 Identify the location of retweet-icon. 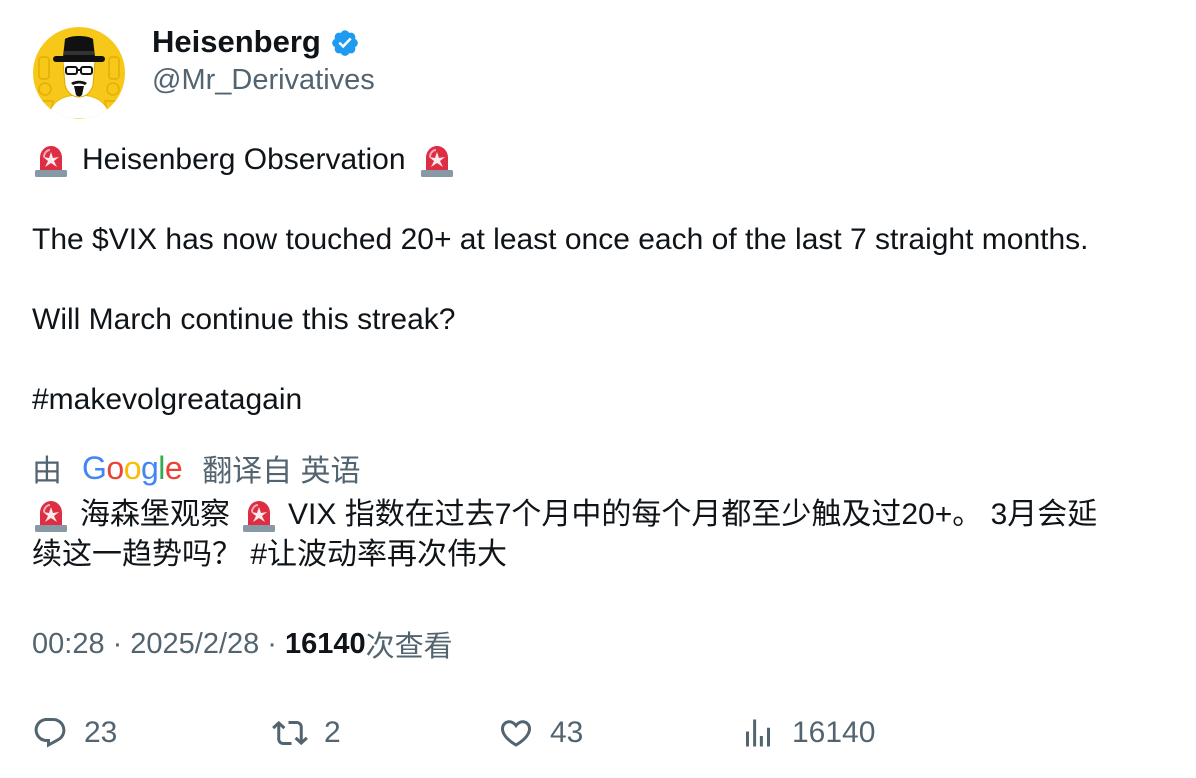
(290, 733).